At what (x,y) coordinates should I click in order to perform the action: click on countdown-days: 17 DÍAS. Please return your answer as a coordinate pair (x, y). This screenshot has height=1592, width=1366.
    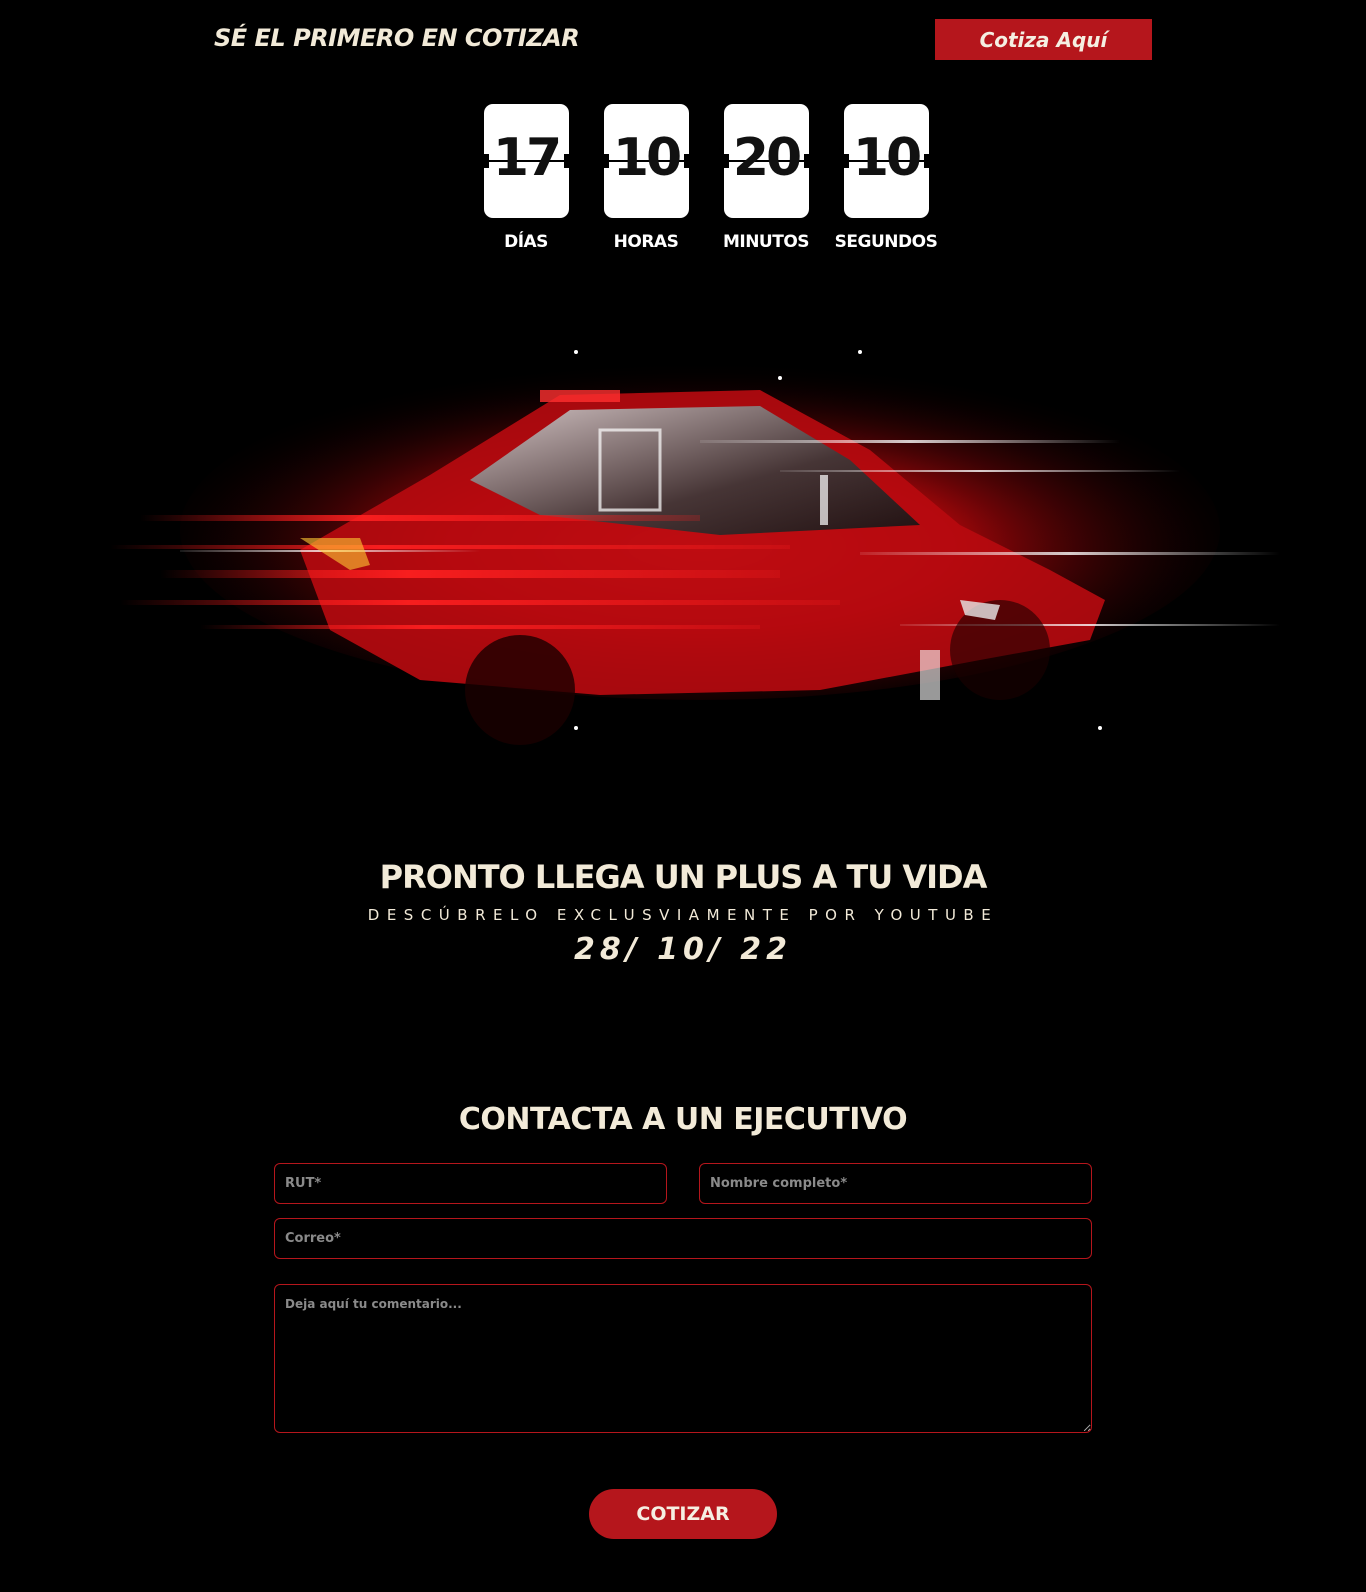
    Looking at the image, I should click on (526, 178).